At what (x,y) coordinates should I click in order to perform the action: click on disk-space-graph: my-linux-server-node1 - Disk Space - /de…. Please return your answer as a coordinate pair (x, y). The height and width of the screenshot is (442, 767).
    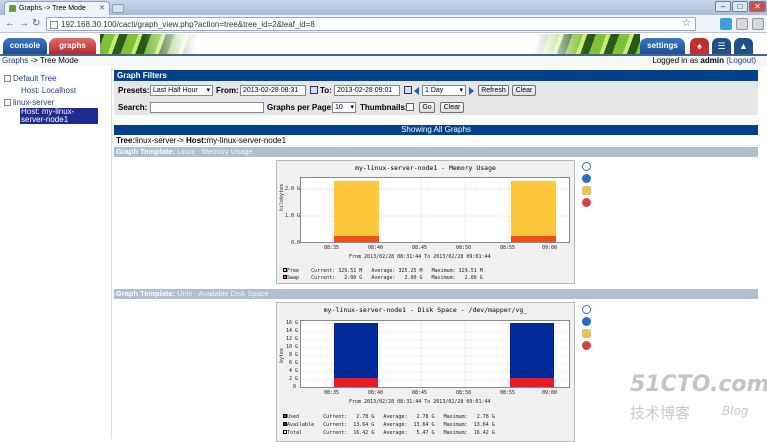
    Looking at the image, I should click on (425, 372).